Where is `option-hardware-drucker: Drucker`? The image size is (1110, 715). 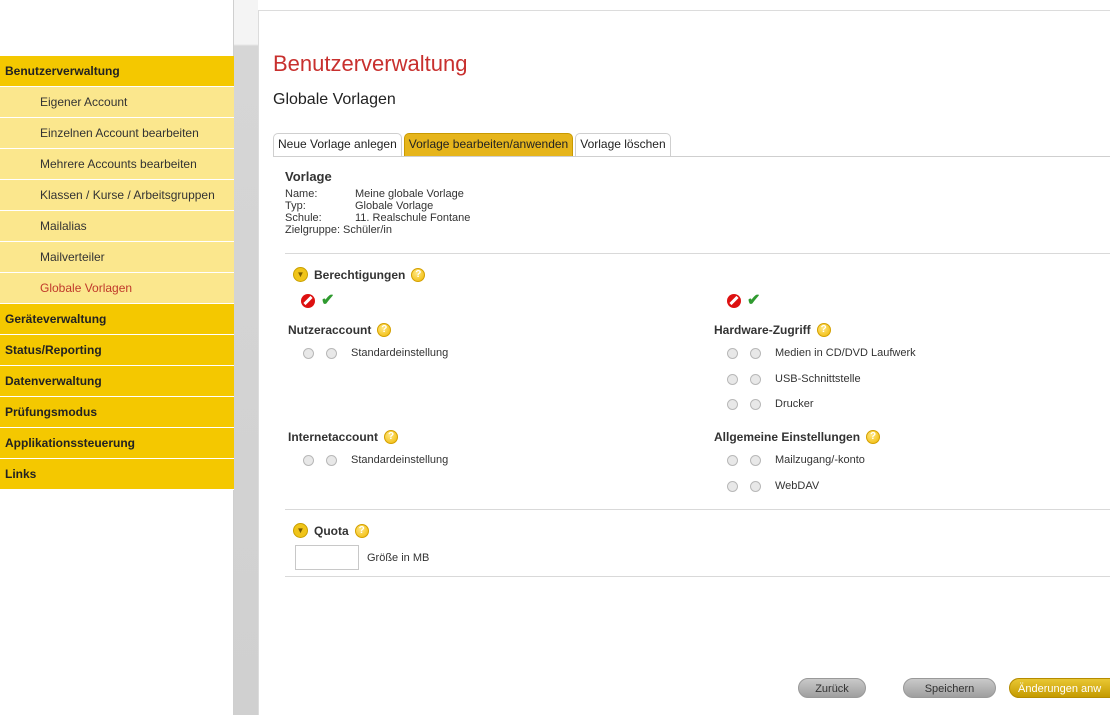
option-hardware-drucker: Drucker is located at coordinates (770, 404).